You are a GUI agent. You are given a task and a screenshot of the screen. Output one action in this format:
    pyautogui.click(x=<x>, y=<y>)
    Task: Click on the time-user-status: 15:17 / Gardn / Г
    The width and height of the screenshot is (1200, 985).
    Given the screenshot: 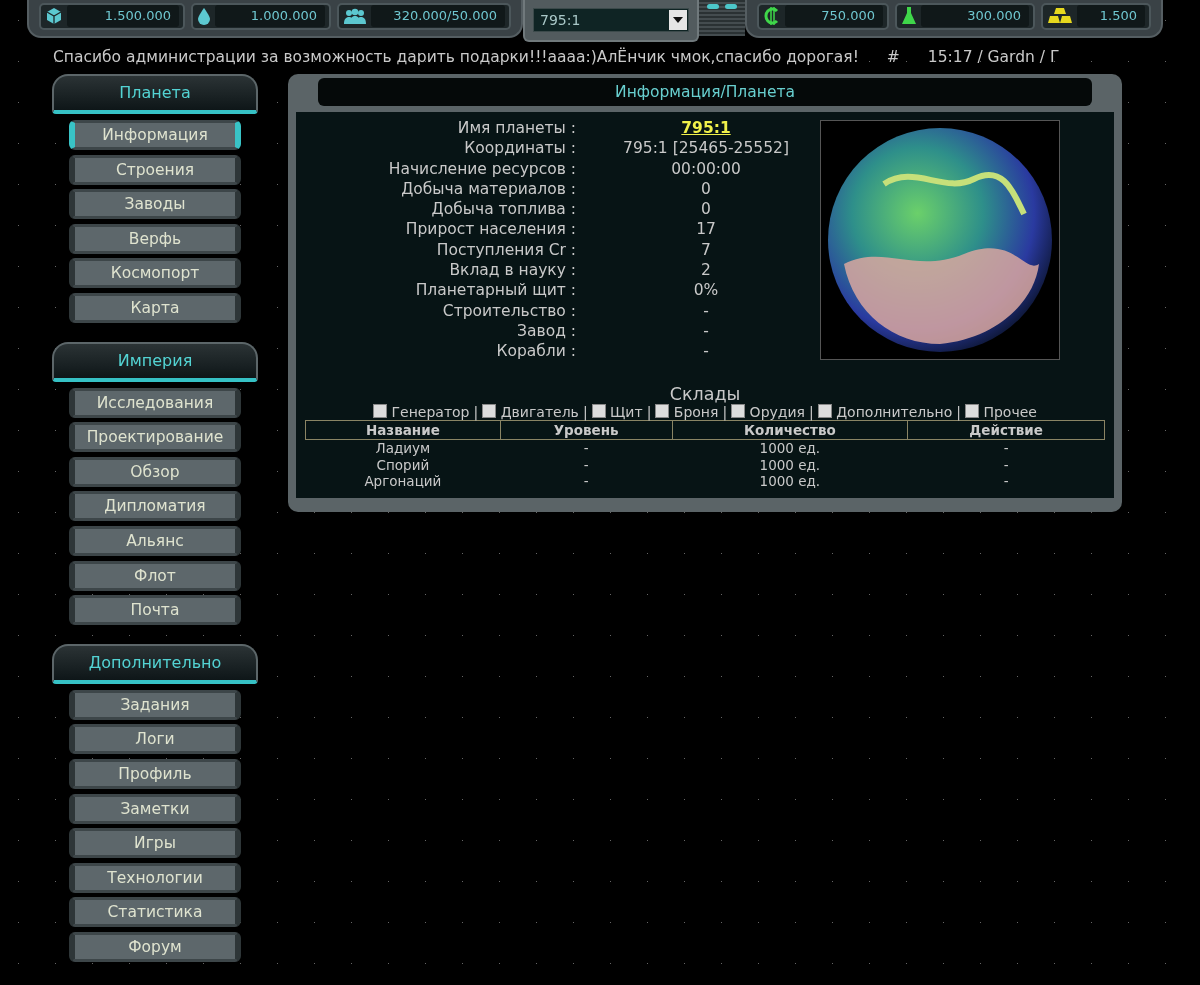 What is the action you would take?
    pyautogui.click(x=993, y=57)
    